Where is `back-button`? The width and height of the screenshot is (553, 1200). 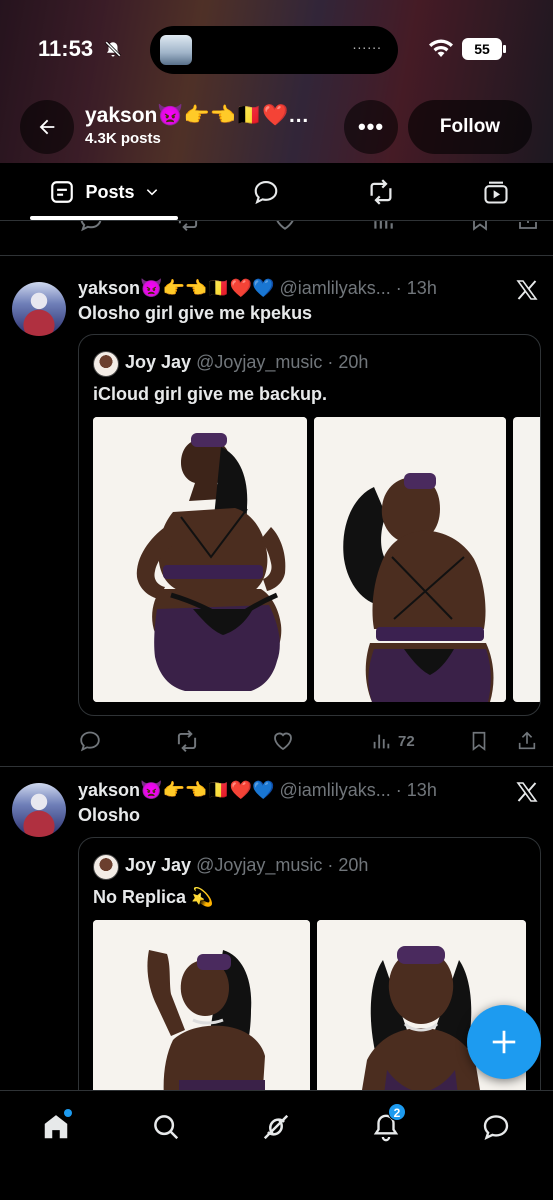
back-button is located at coordinates (47, 127).